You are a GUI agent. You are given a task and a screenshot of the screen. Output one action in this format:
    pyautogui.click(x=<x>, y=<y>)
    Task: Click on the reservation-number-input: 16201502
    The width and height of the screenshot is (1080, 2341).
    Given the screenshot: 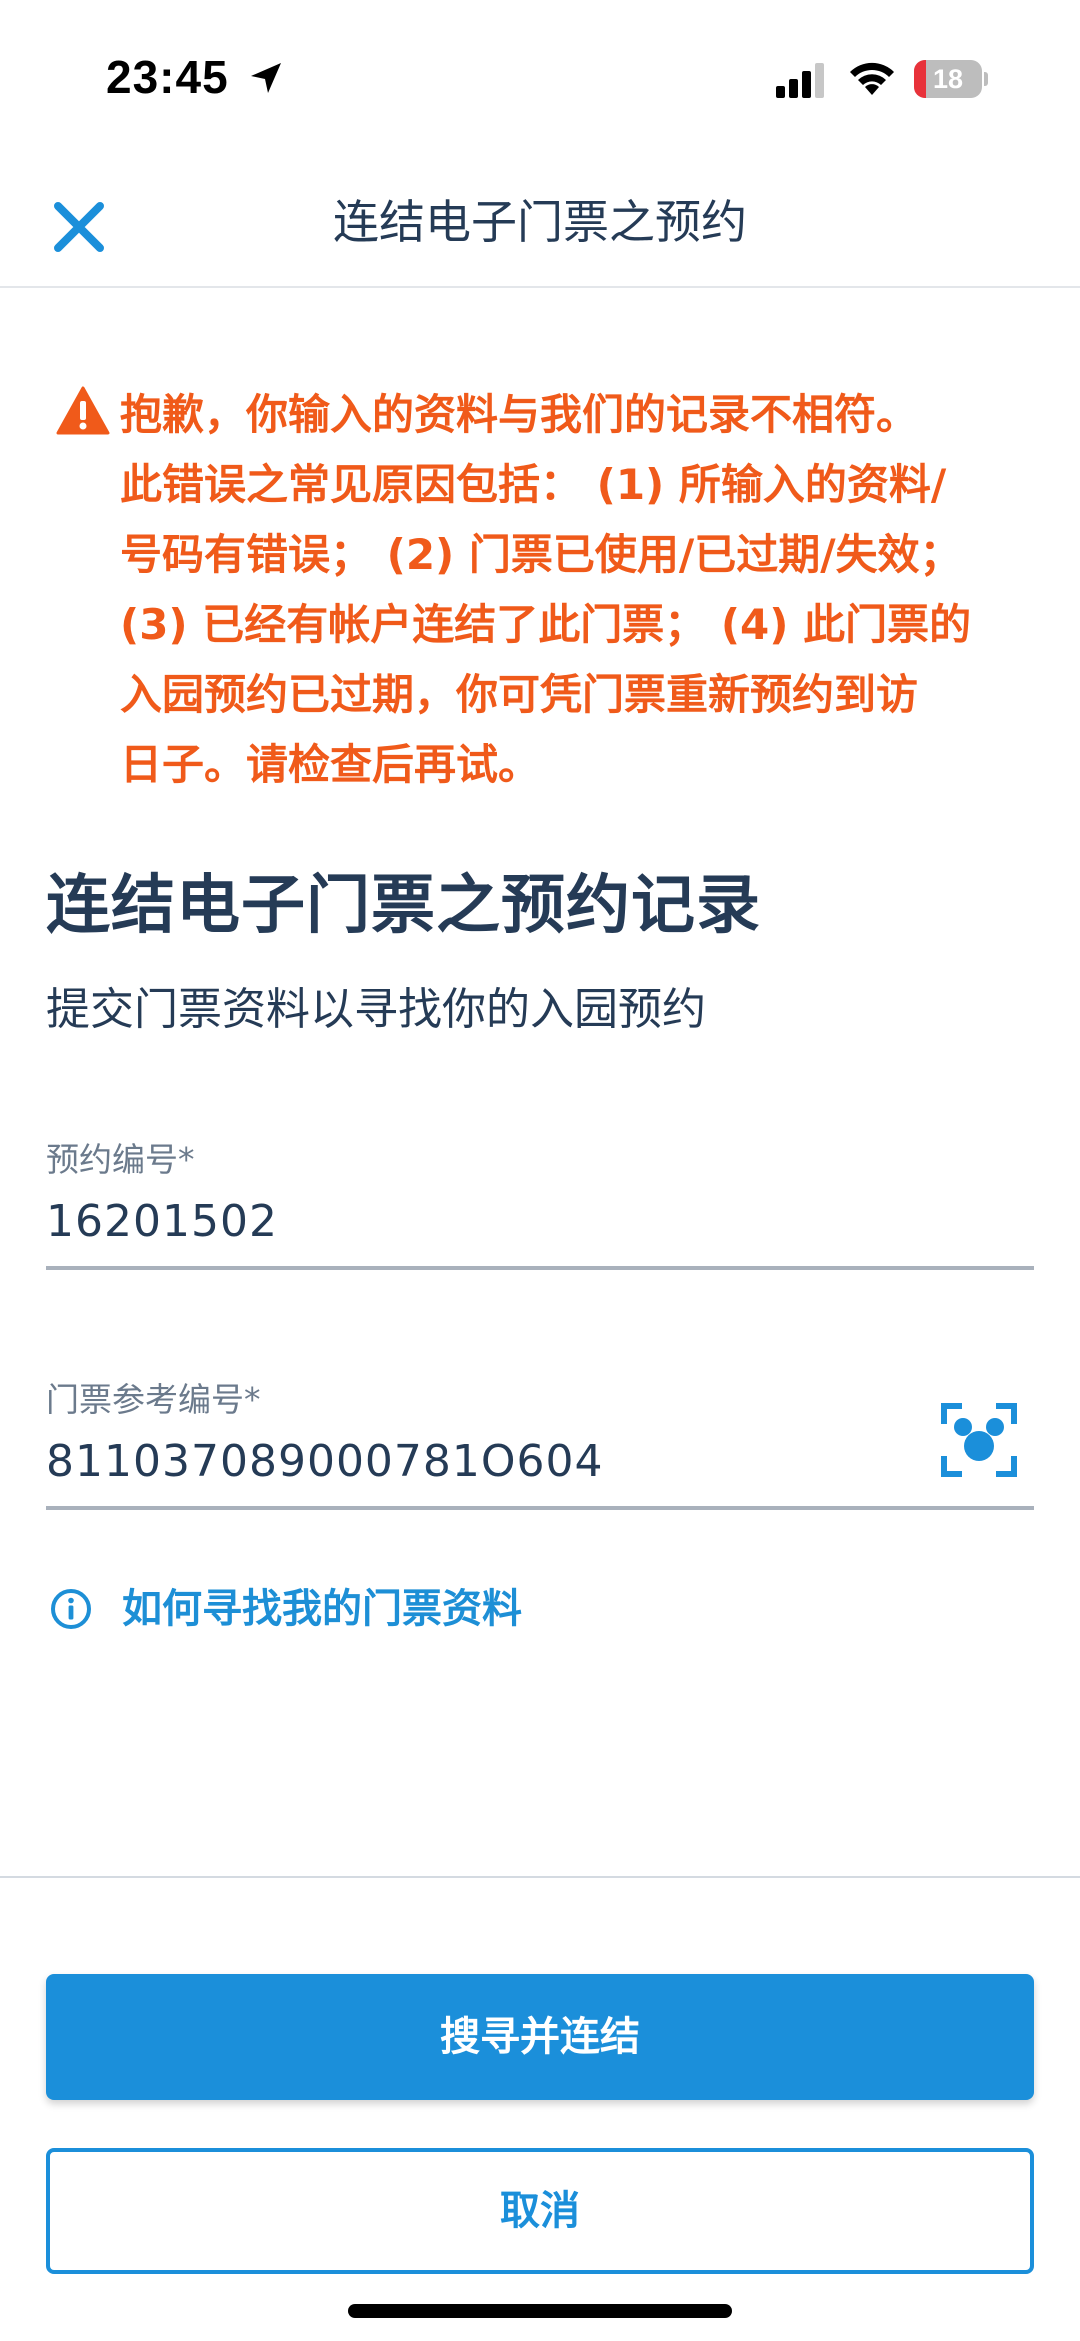 What is the action you would take?
    pyautogui.click(x=162, y=1222)
    